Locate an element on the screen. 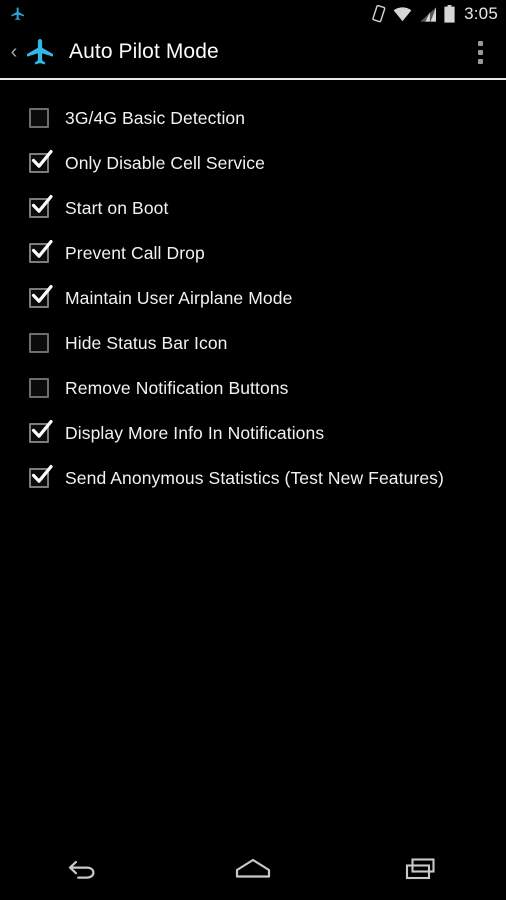 The image size is (506, 900). home-icon is located at coordinates (253, 868).